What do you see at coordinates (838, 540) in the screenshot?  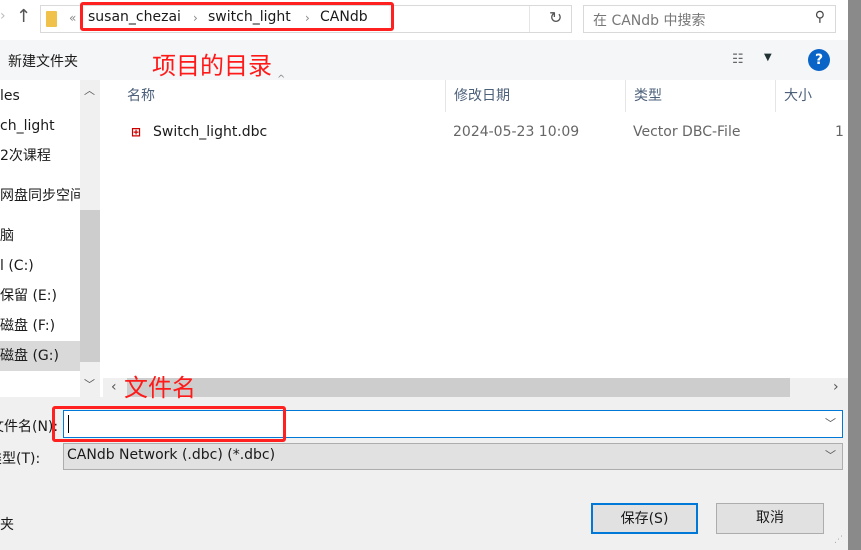 I see `resize-grip-icon: ⋰` at bounding box center [838, 540].